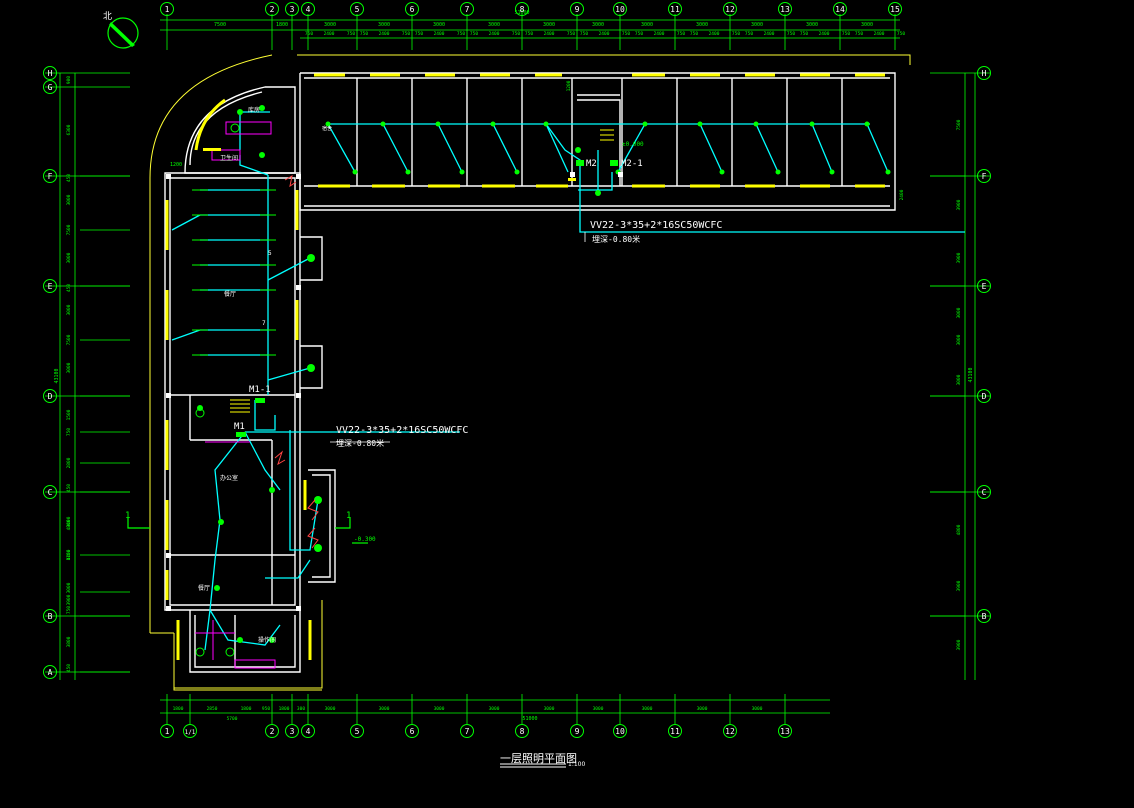 The width and height of the screenshot is (1134, 808). Describe the element at coordinates (266, 709) in the screenshot. I see `dim-bottom-row1: 950` at that location.